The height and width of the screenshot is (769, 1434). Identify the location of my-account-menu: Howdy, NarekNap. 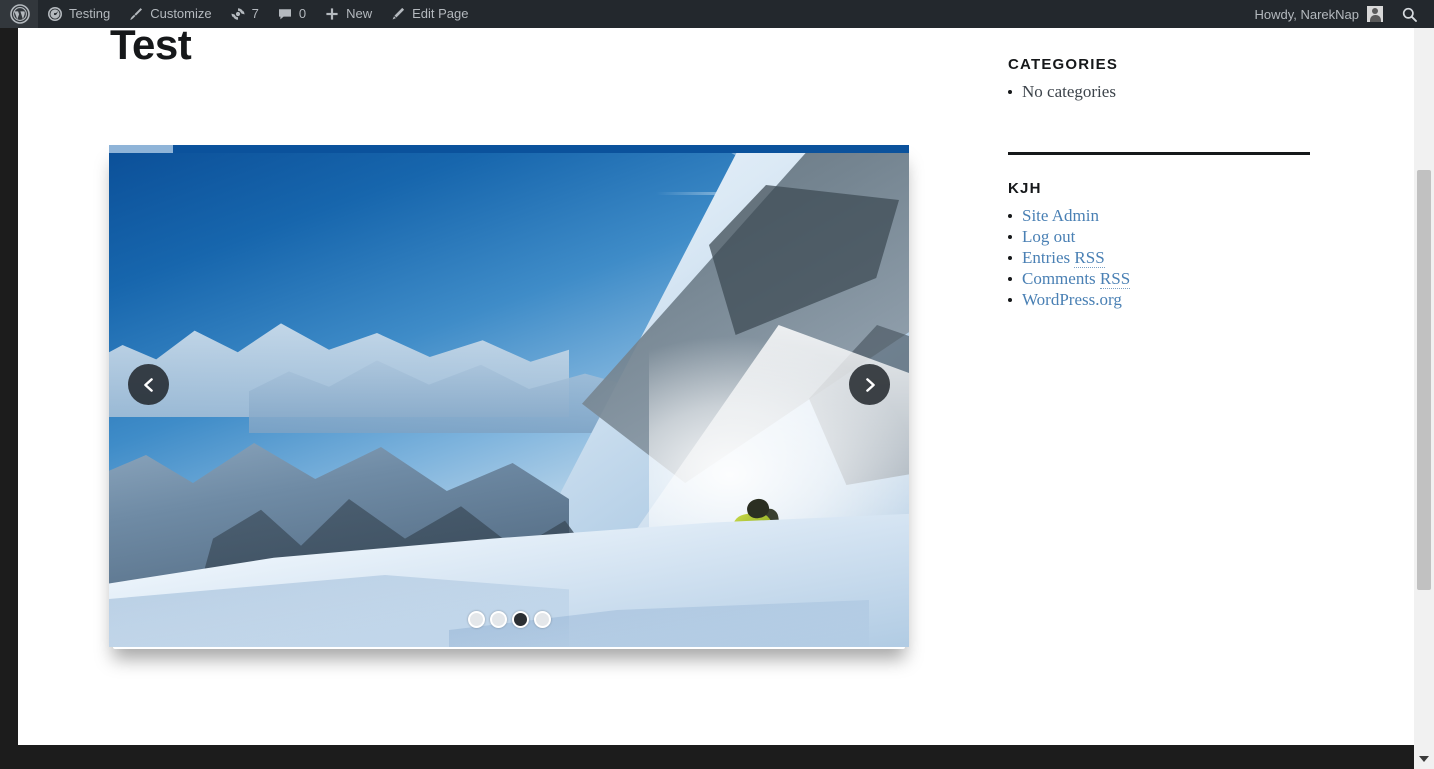
(1316, 14).